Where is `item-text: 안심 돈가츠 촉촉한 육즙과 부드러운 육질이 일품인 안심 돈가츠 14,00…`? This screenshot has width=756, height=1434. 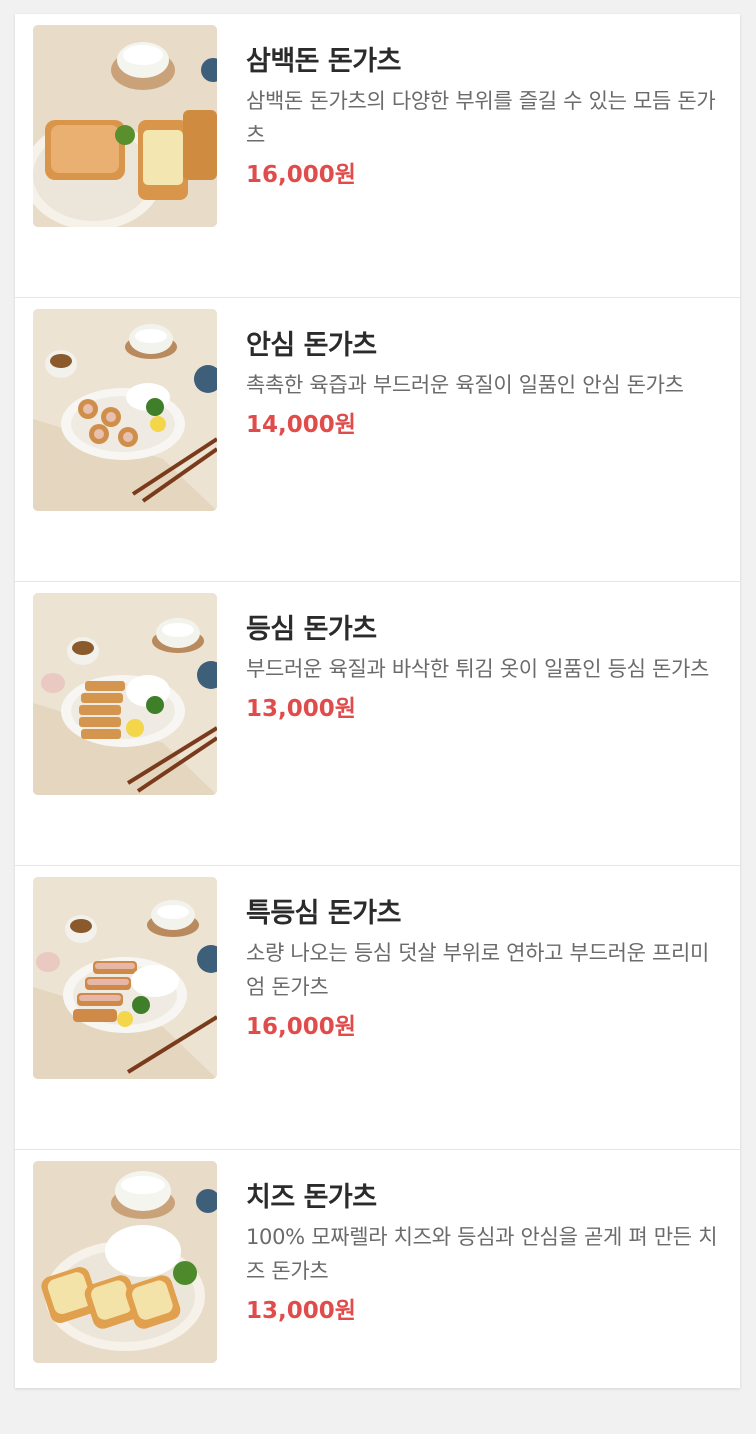 item-text: 안심 돈가츠 촉촉한 육즙과 부드러운 육질이 일품인 안심 돈가츠 14,00… is located at coordinates (486, 384).